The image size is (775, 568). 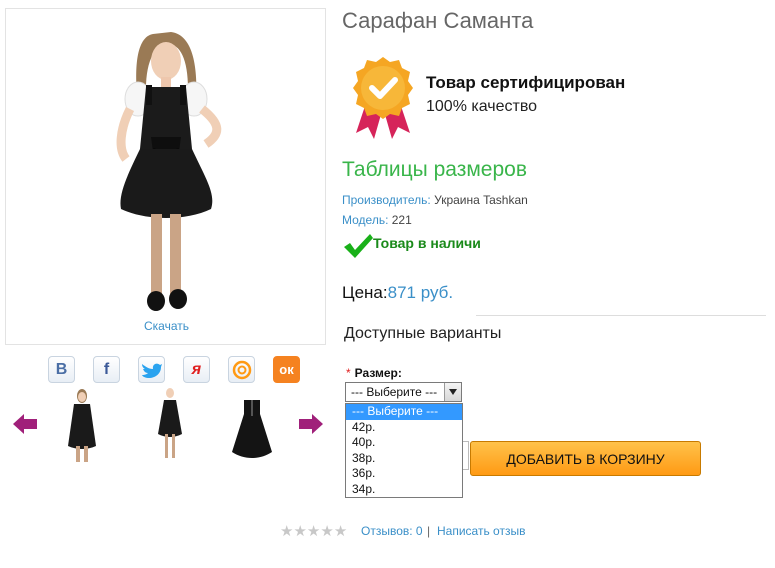 I want to click on model-label: Модель:, so click(x=365, y=220).